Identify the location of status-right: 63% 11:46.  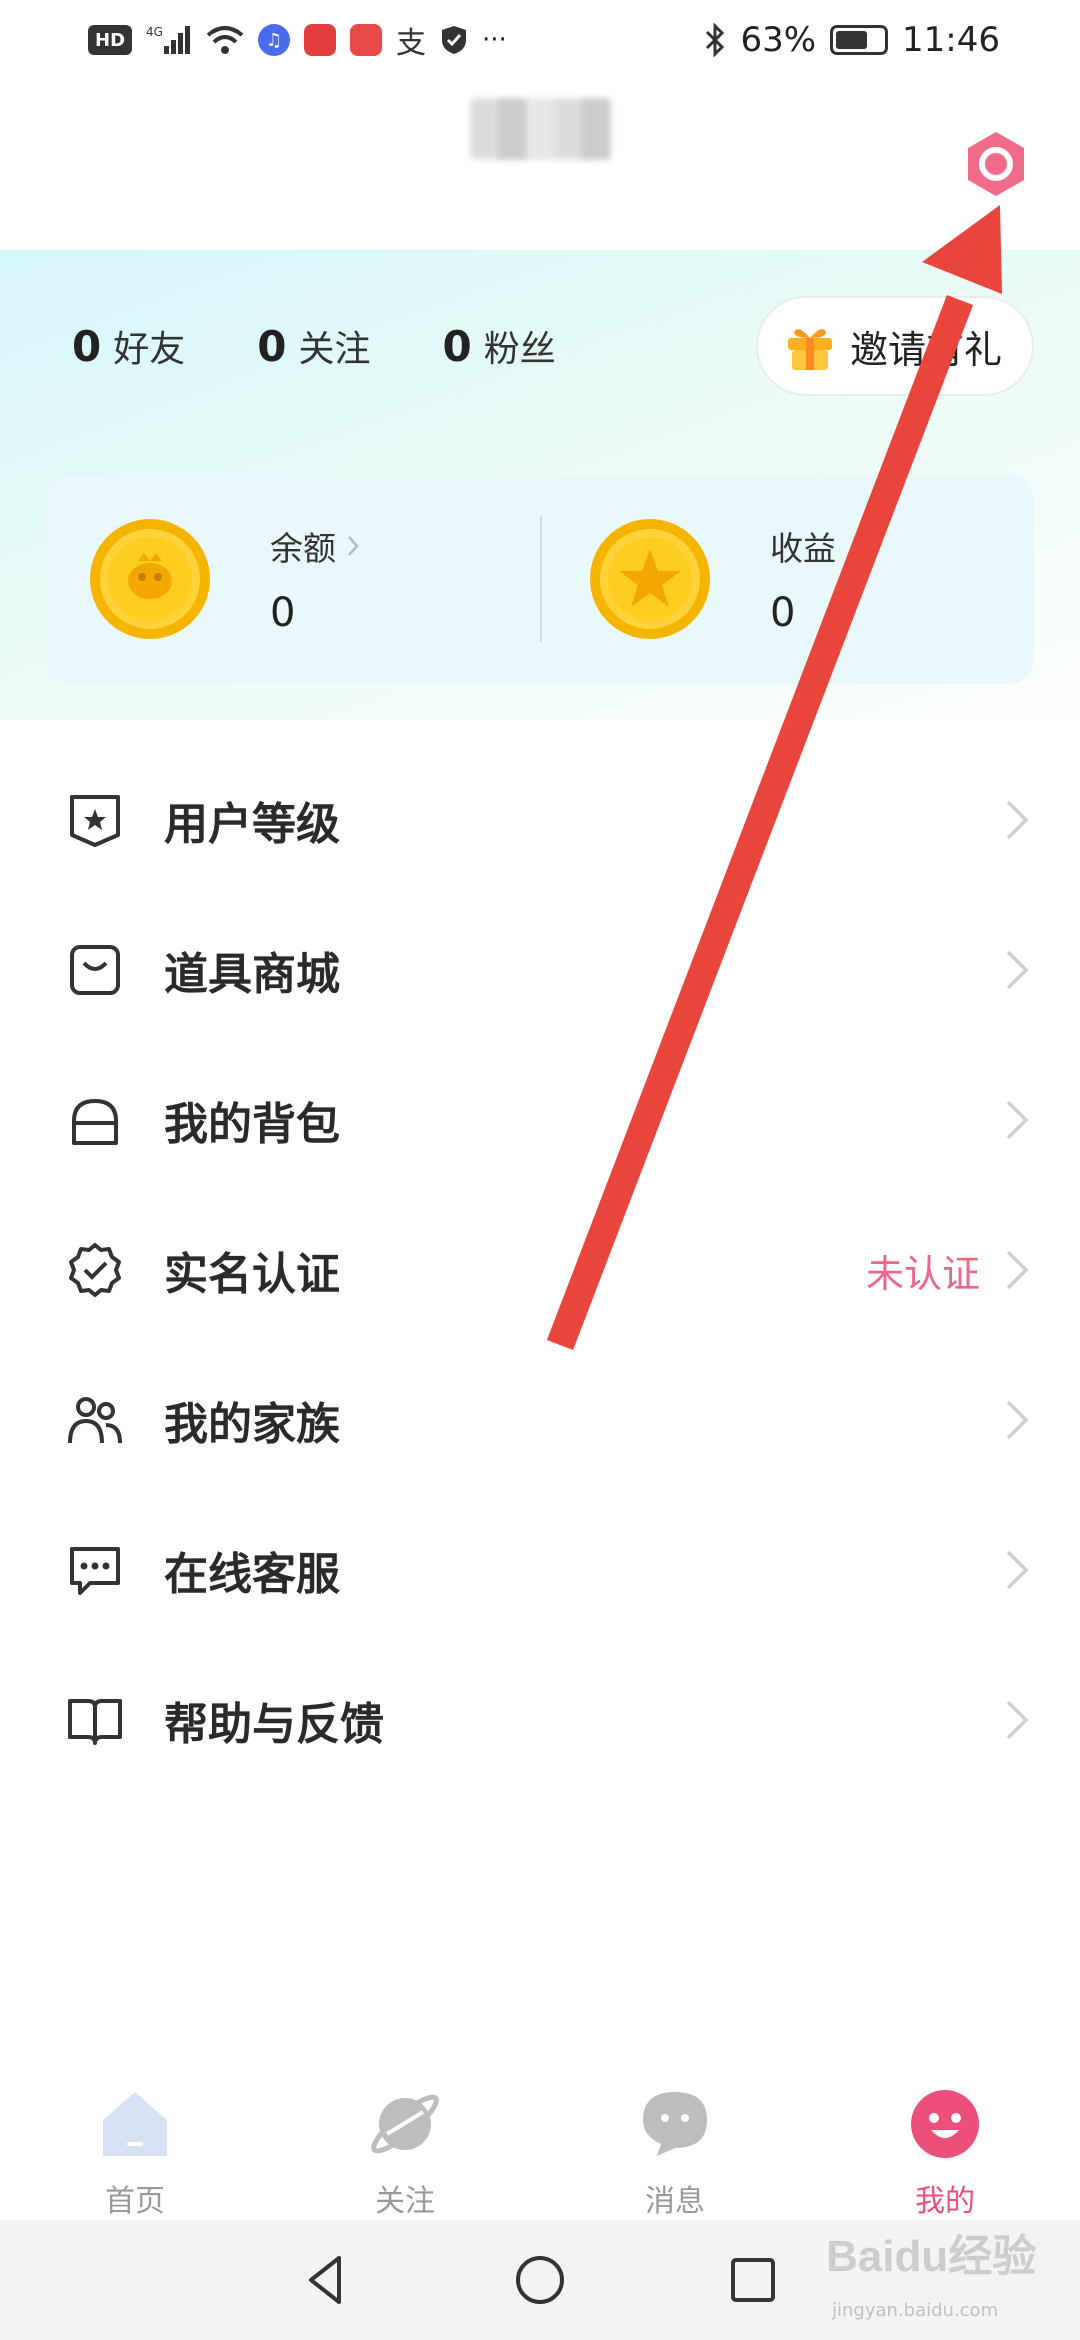
(852, 40).